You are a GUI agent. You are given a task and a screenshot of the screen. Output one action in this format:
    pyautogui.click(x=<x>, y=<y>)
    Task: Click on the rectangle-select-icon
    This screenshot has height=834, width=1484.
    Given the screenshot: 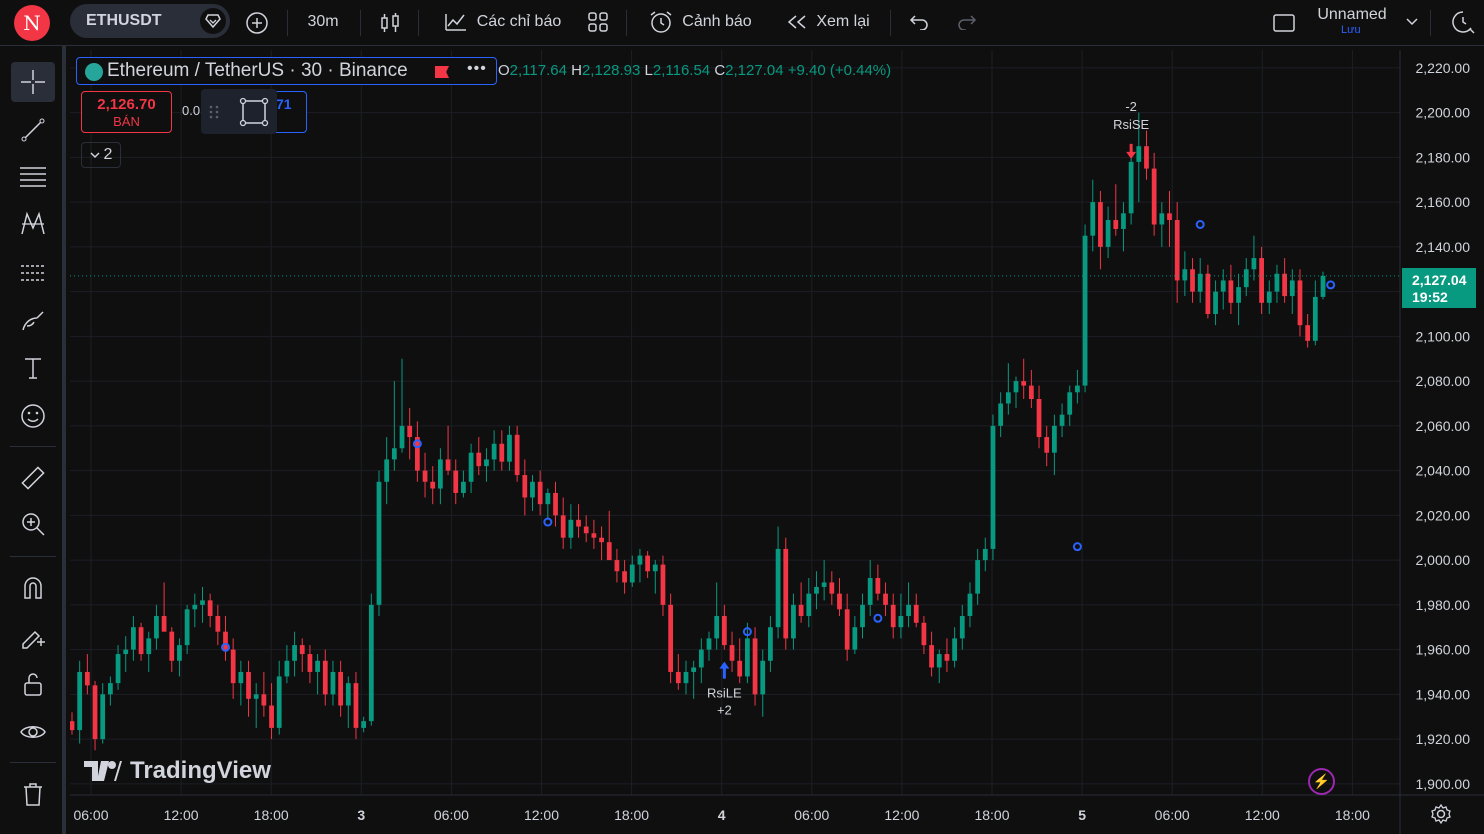 What is the action you would take?
    pyautogui.click(x=254, y=112)
    